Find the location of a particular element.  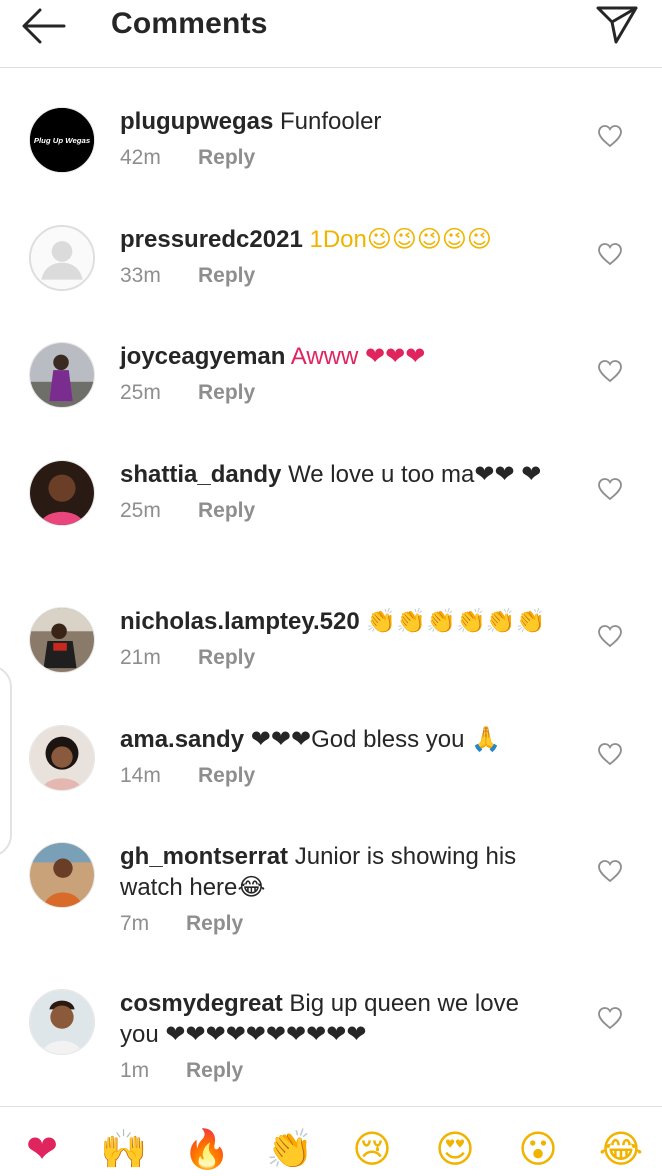

quick-reaction-bar: ❤ 🙌 🔥 👏 😢 😍 😮 😂 is located at coordinates (331, 1141).